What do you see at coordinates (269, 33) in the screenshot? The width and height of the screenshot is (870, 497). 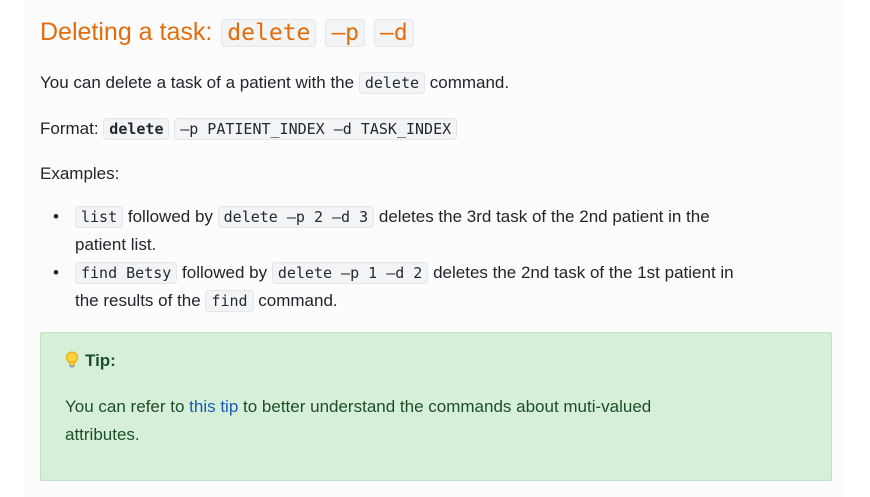 I see `heading-code-delete: delete` at bounding box center [269, 33].